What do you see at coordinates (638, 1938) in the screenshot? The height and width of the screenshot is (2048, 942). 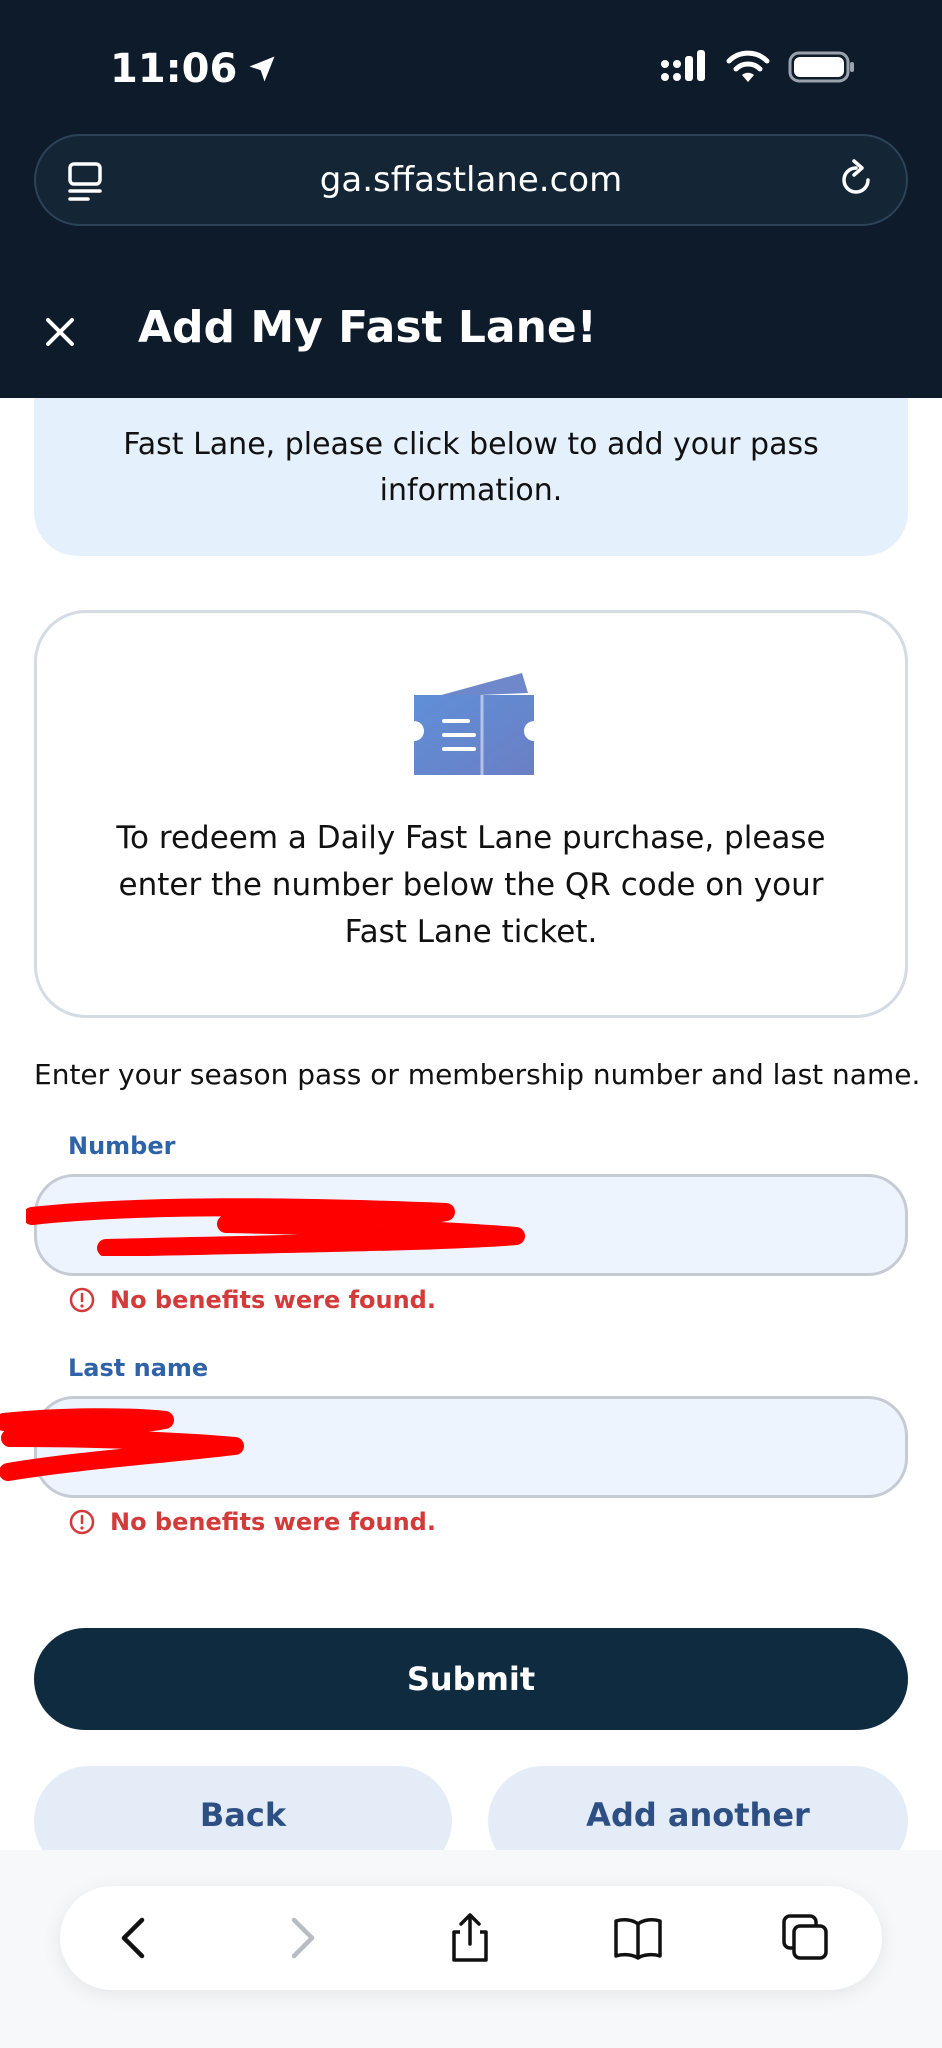 I see `book-icon` at bounding box center [638, 1938].